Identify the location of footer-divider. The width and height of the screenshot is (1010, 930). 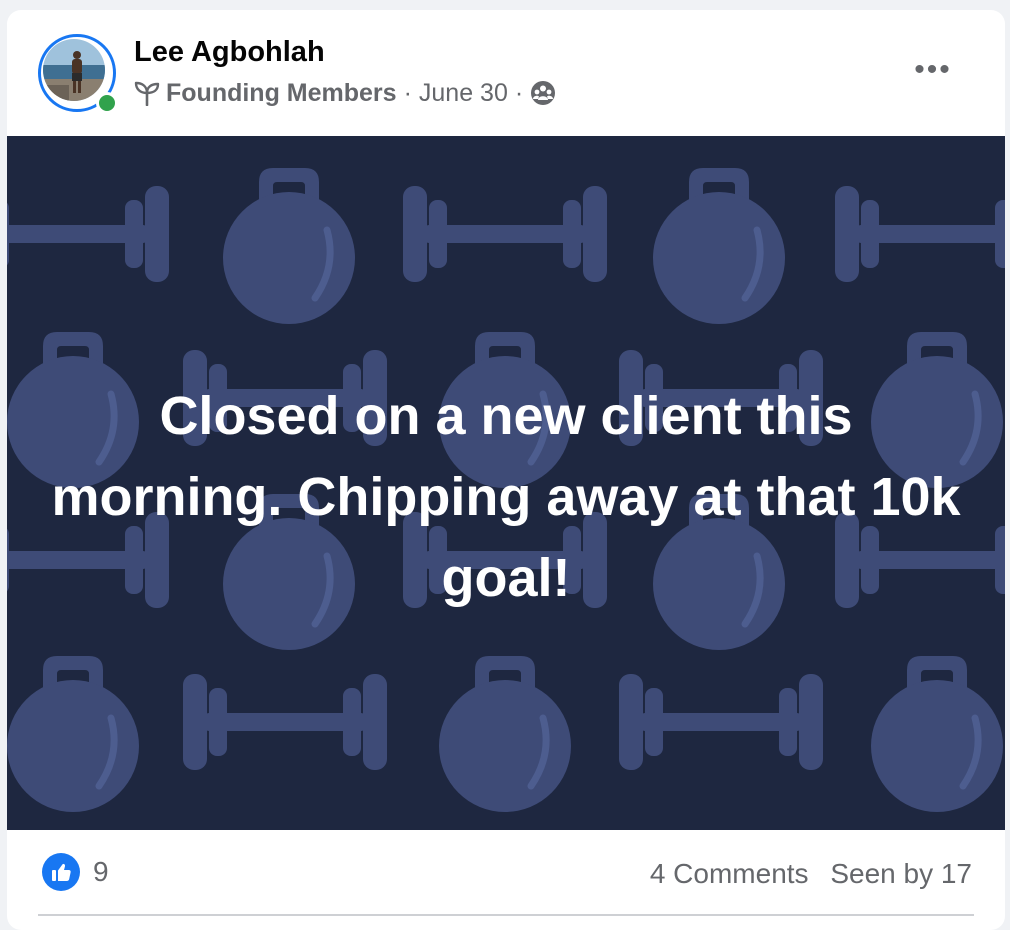
(506, 915).